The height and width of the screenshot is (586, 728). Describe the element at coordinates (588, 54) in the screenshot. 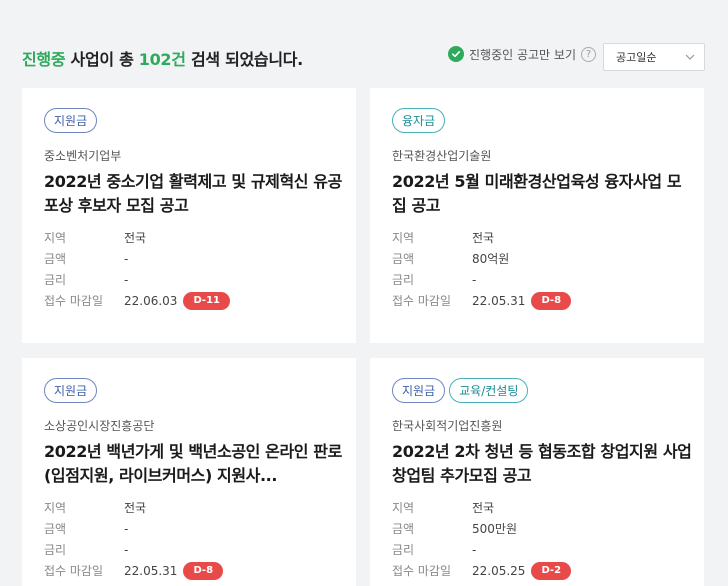

I see `help-icon: ?` at that location.